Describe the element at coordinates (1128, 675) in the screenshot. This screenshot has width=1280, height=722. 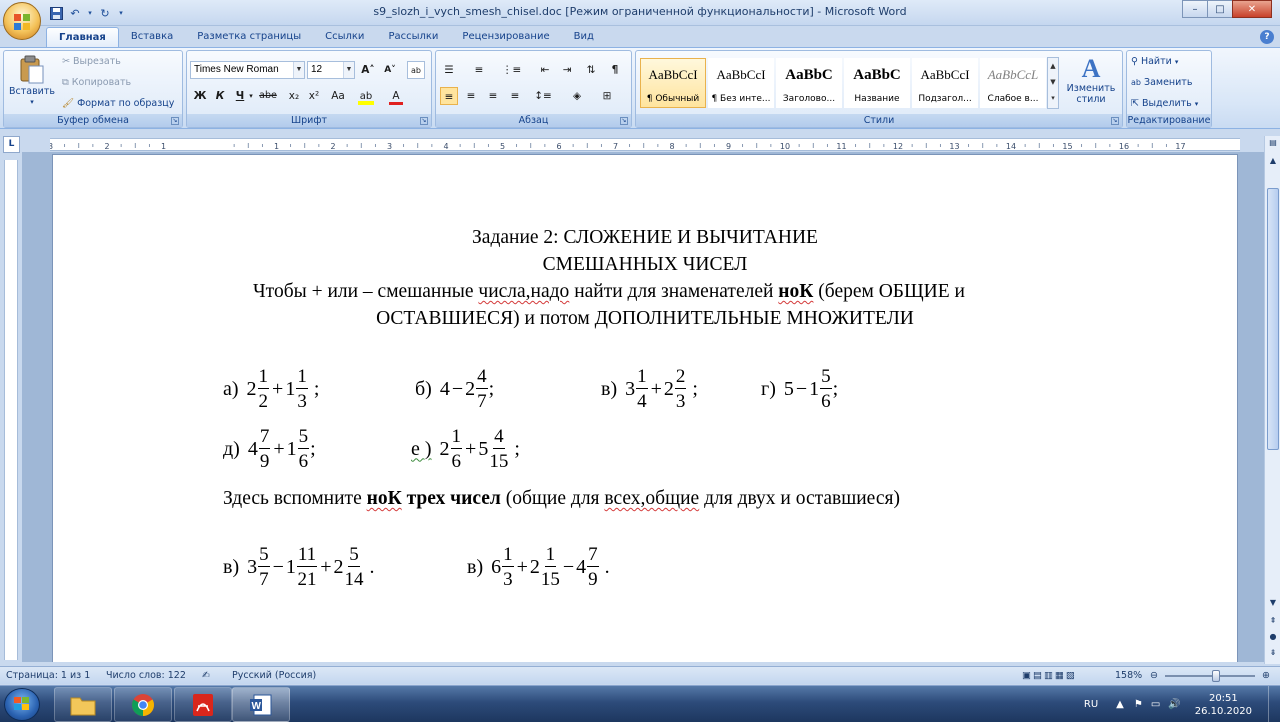
I see `zoom-level: 158%` at that location.